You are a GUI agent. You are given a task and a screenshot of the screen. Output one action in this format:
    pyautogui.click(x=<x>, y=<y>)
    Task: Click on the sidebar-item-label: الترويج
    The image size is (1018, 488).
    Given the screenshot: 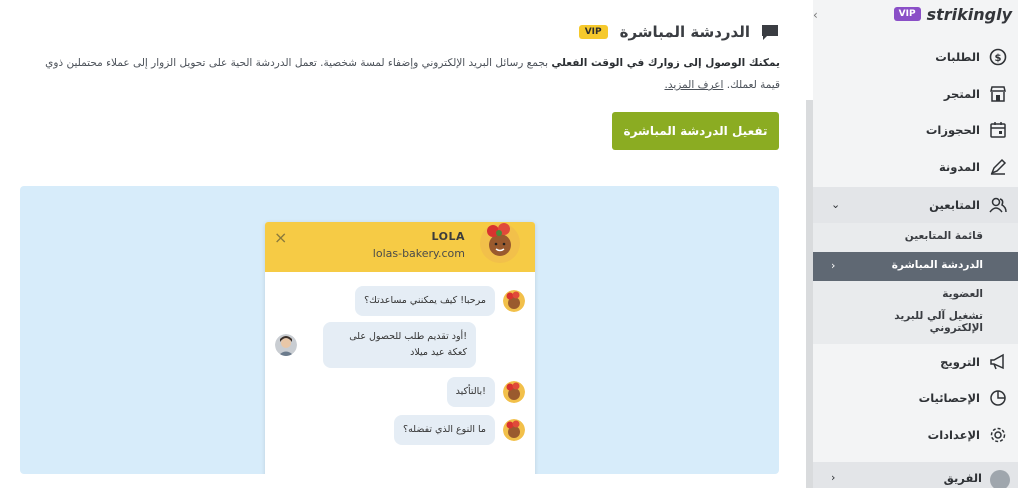 What is the action you would take?
    pyautogui.click(x=960, y=362)
    